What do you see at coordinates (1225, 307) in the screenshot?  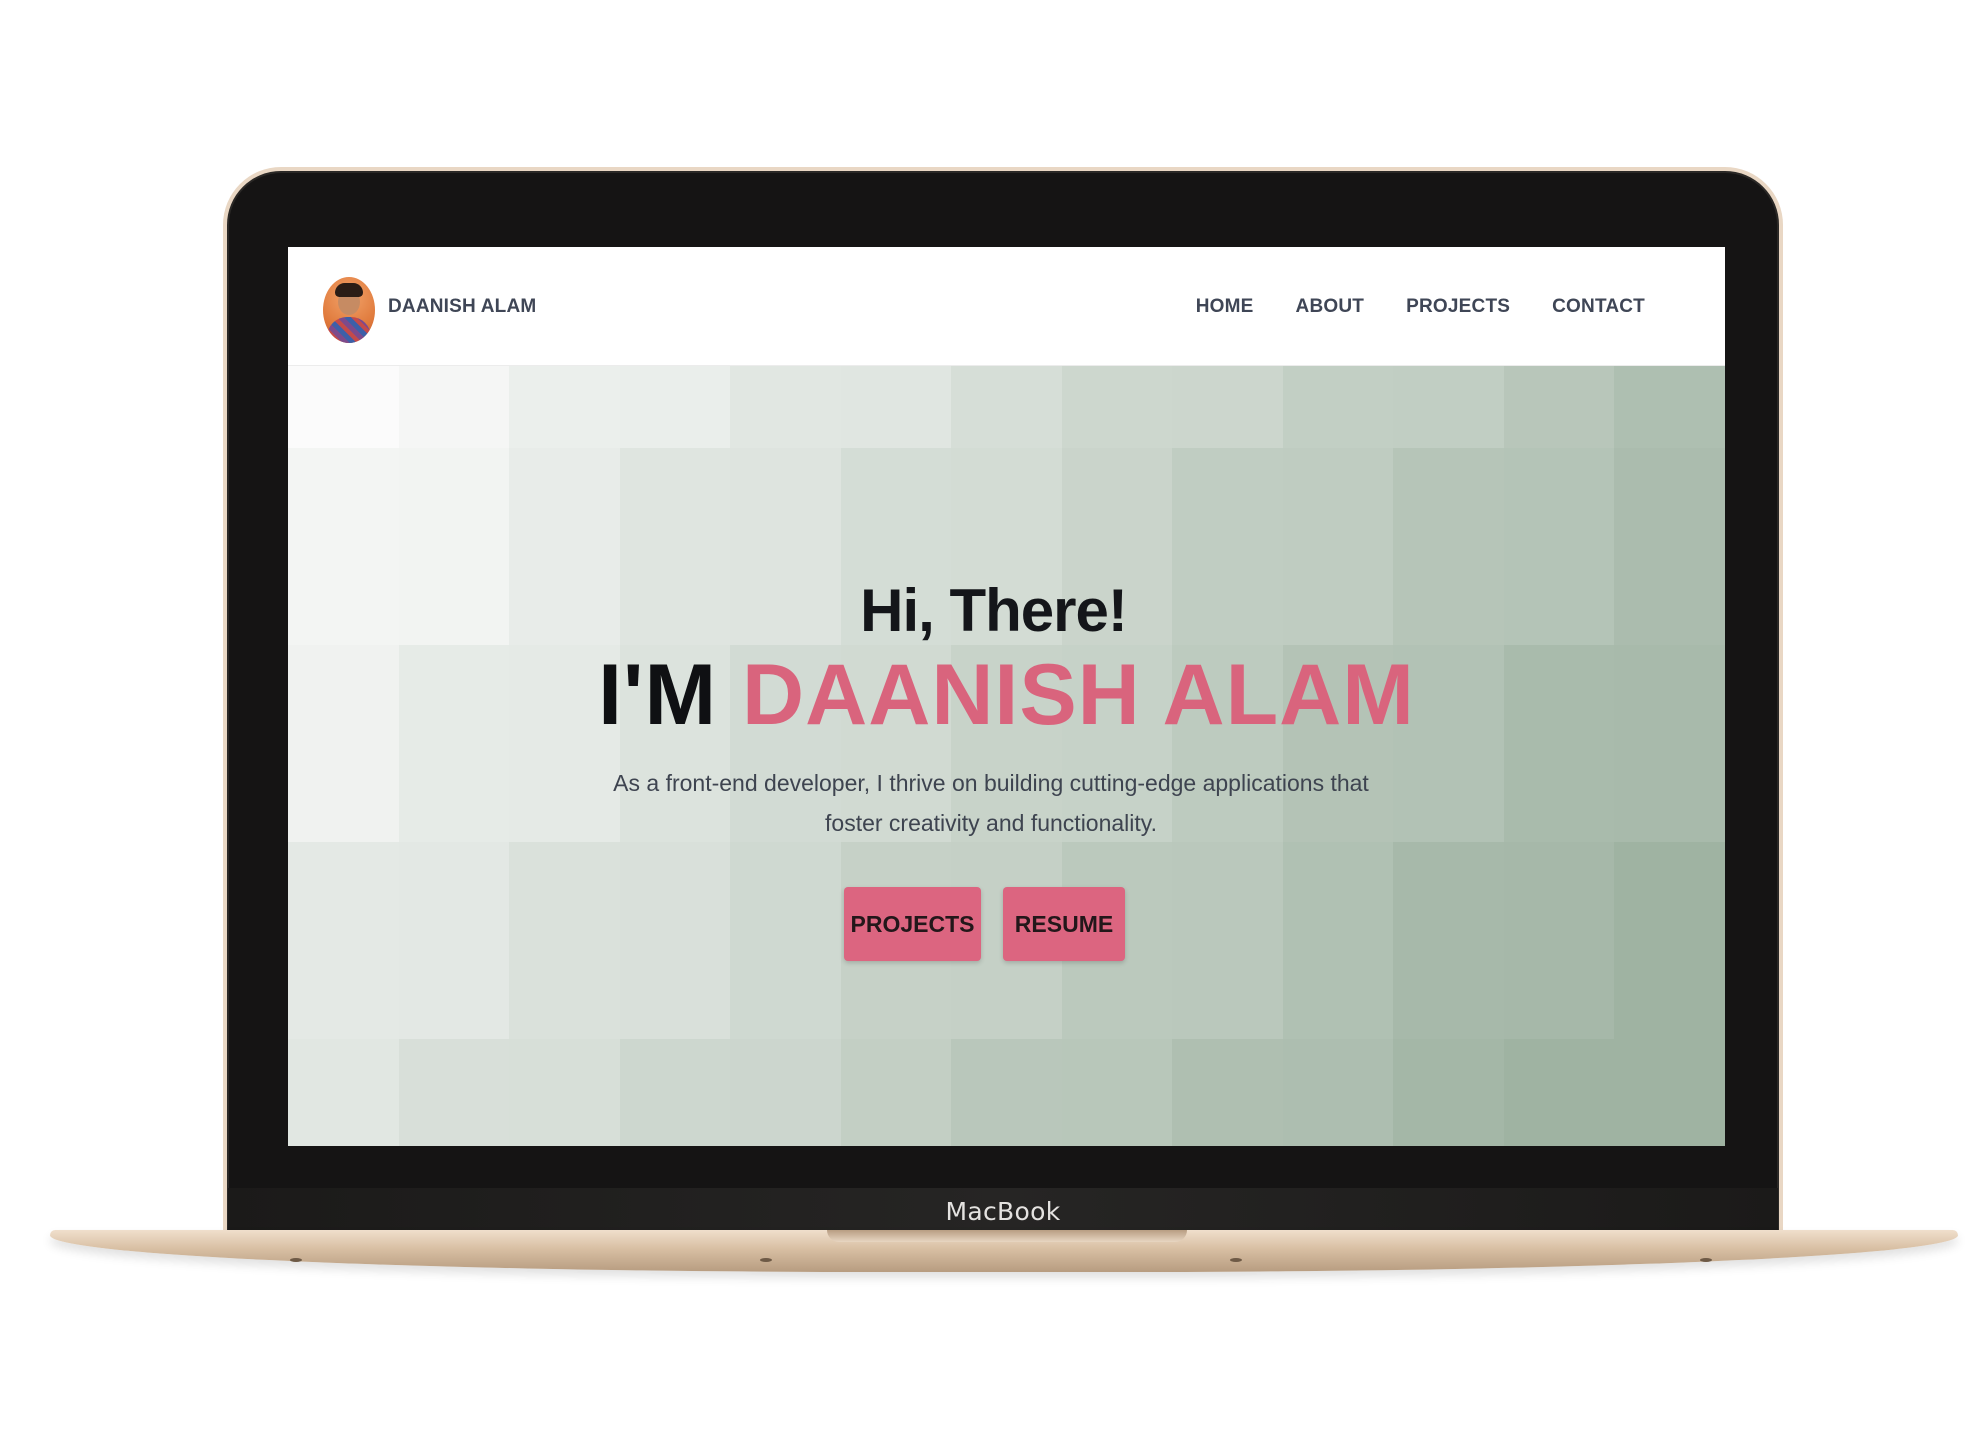 I see `nav-link-home: HOME` at bounding box center [1225, 307].